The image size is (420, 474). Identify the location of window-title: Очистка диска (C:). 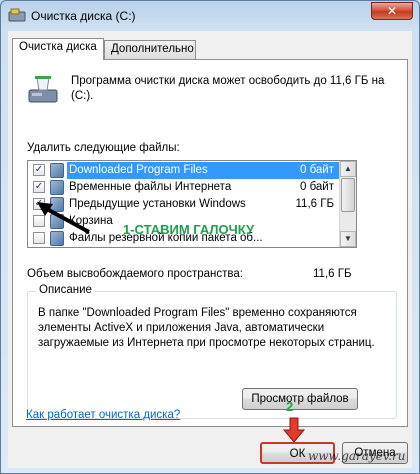
(83, 16).